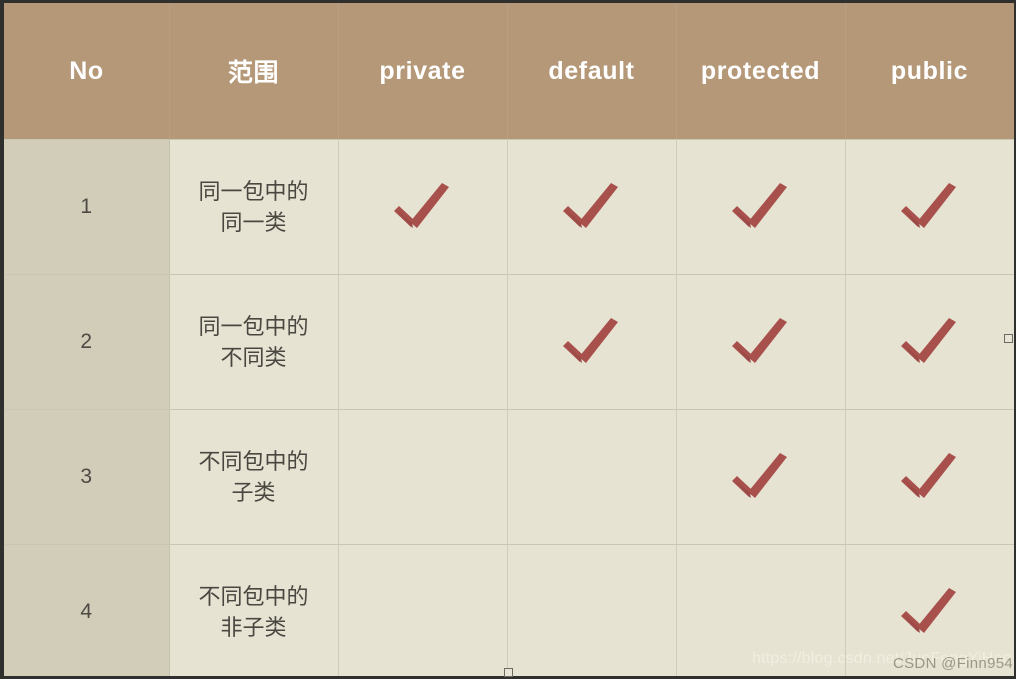 This screenshot has height=679, width=1016. Describe the element at coordinates (87, 342) in the screenshot. I see `cell-row-number: 2` at that location.